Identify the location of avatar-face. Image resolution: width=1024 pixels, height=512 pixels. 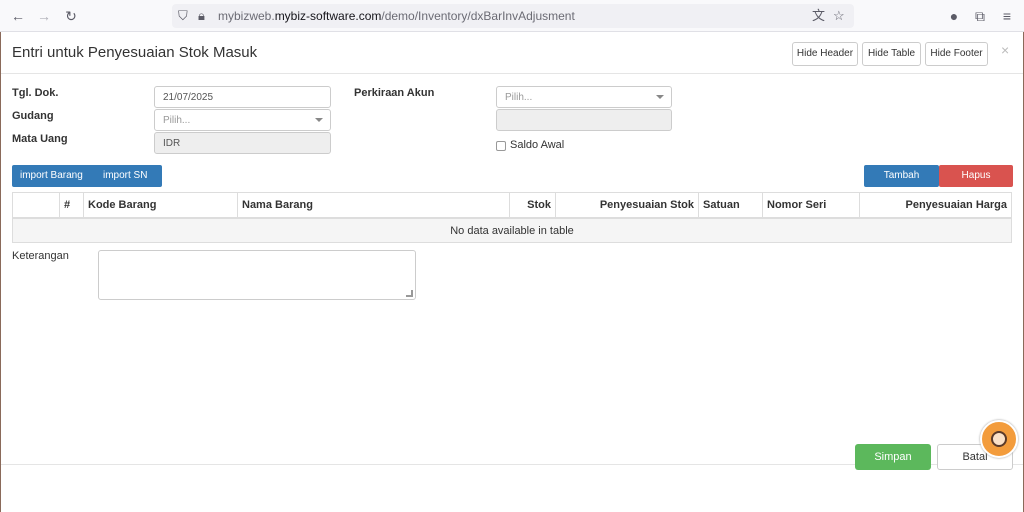
(999, 439).